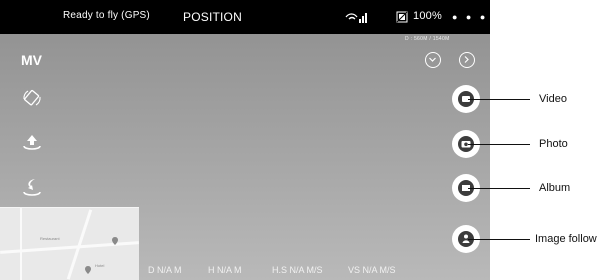  Describe the element at coordinates (470, 17) in the screenshot. I see `more-dots-icon: ● ● ●` at that location.